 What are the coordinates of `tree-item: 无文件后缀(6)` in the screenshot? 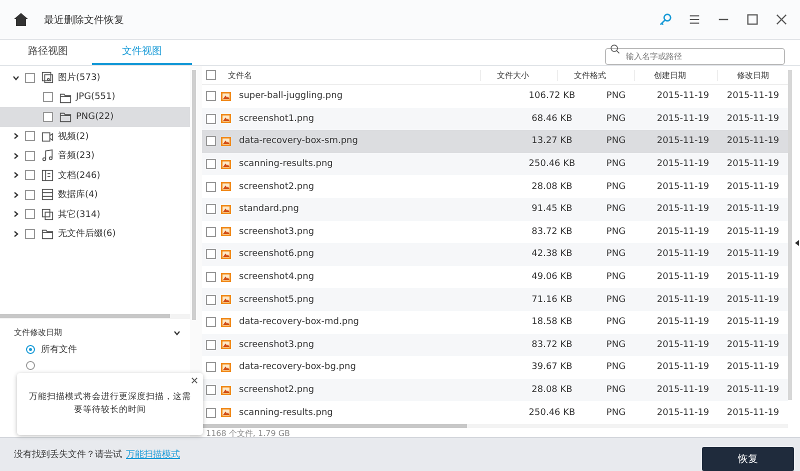 It's located at (95, 234).